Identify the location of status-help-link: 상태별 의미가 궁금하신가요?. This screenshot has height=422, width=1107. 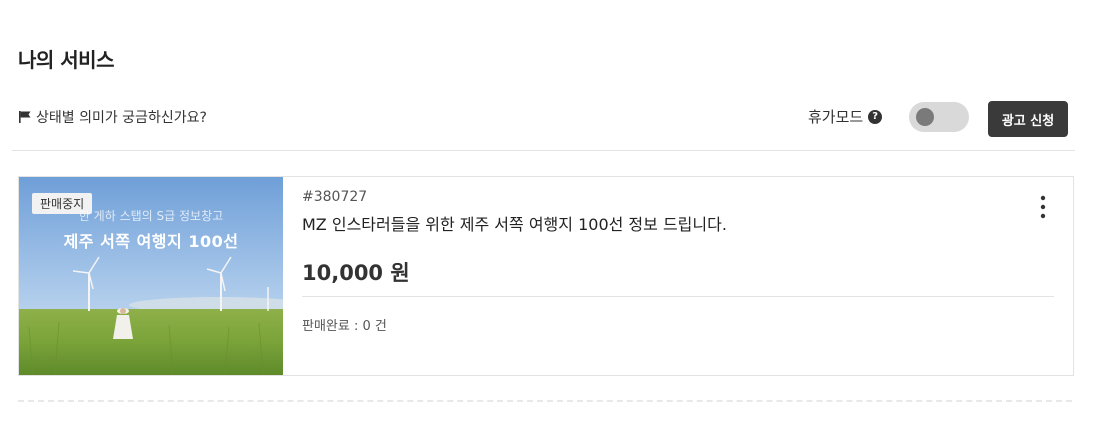
(112, 117).